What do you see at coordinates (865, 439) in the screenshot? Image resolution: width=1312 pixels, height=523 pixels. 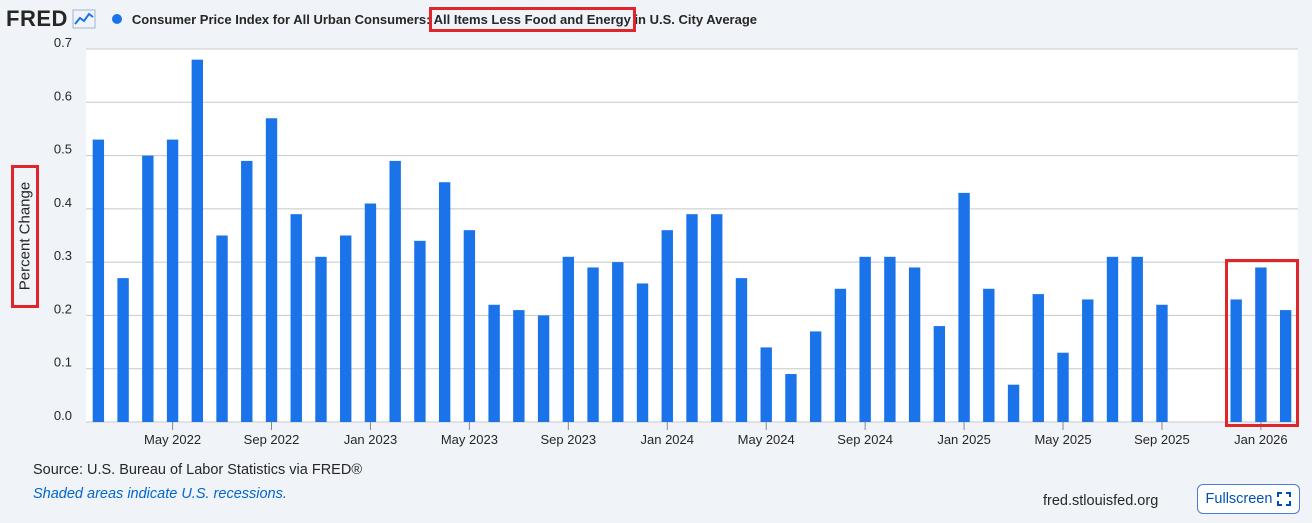 I see `x-tick-label: Sep 2024` at bounding box center [865, 439].